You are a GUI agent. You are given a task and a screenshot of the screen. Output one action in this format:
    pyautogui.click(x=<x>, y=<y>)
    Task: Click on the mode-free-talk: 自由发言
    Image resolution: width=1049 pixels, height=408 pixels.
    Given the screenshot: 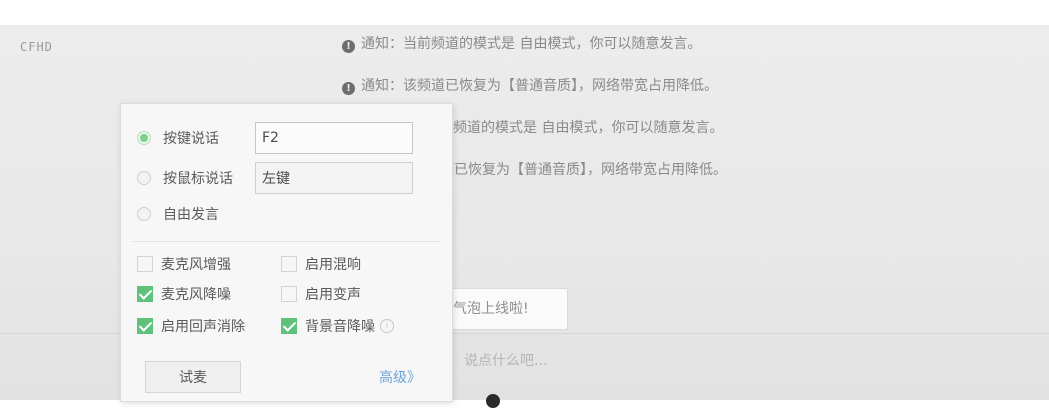 What is the action you would take?
    pyautogui.click(x=196, y=214)
    